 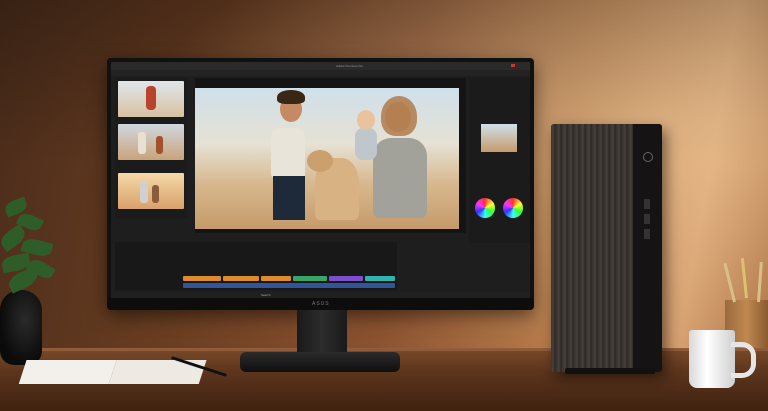 I want to click on video-frame, so click(x=327, y=158).